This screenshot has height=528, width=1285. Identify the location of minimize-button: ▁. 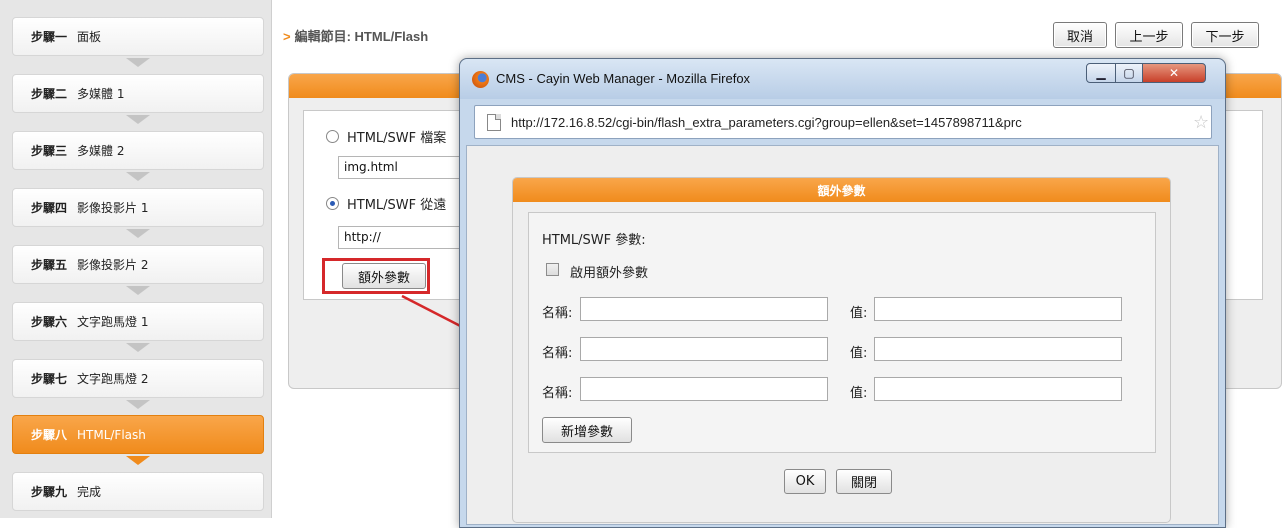
(1101, 73).